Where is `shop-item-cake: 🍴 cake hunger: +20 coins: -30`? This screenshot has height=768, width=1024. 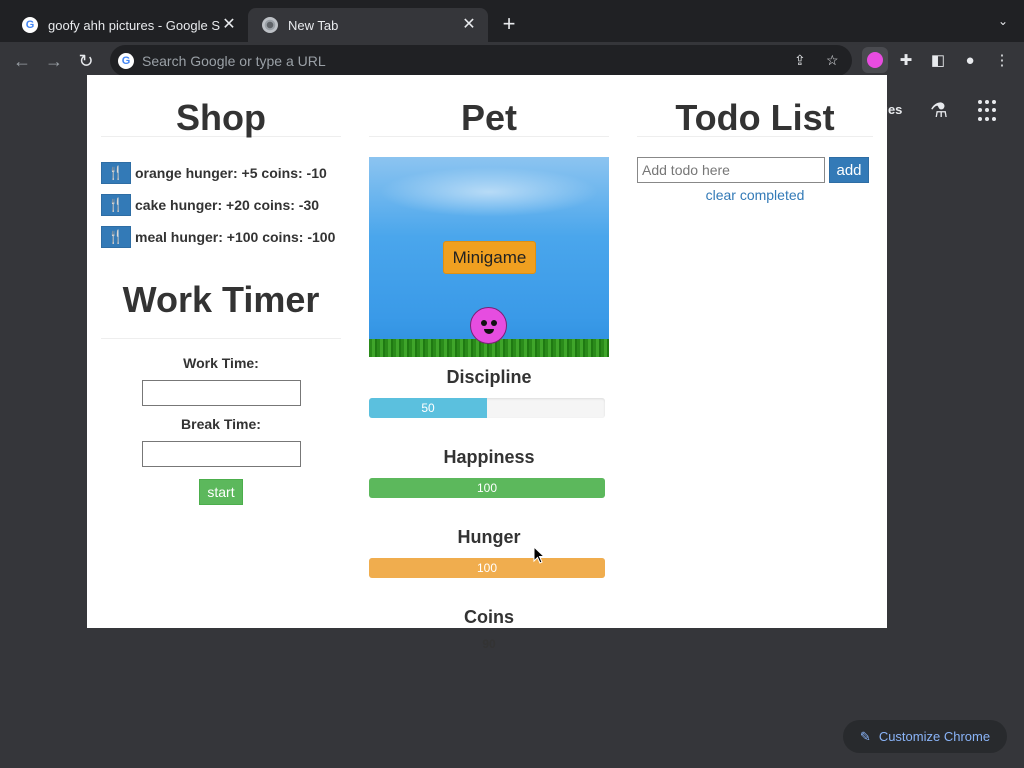 shop-item-cake: 🍴 cake hunger: +20 coins: -30 is located at coordinates (221, 205).